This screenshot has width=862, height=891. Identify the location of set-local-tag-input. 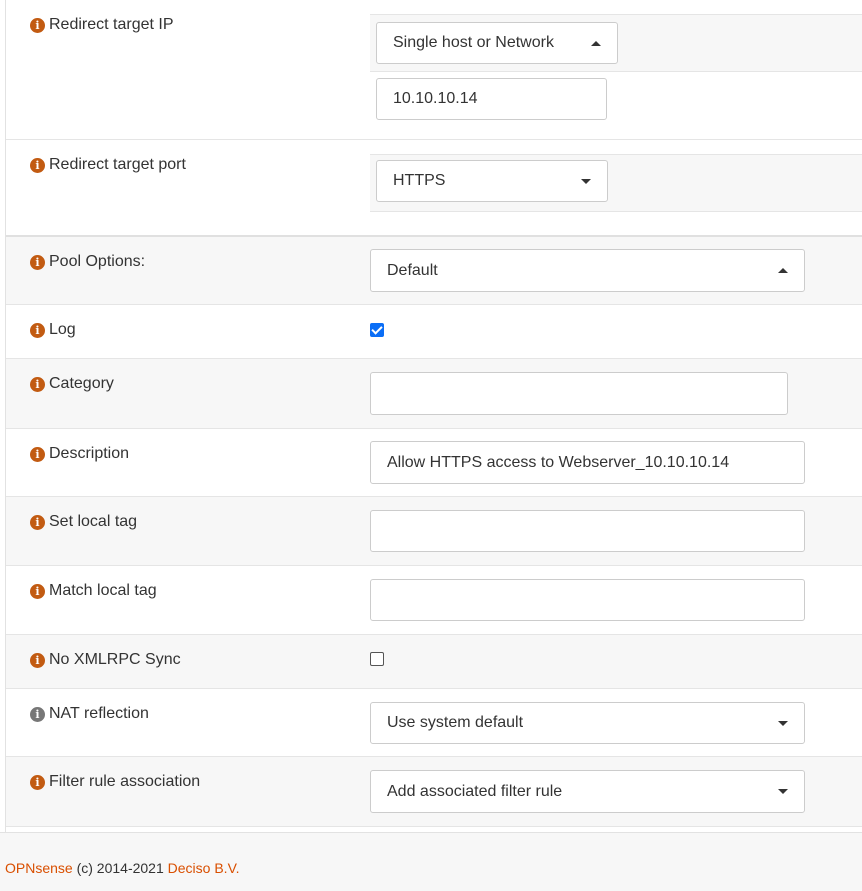
(587, 531).